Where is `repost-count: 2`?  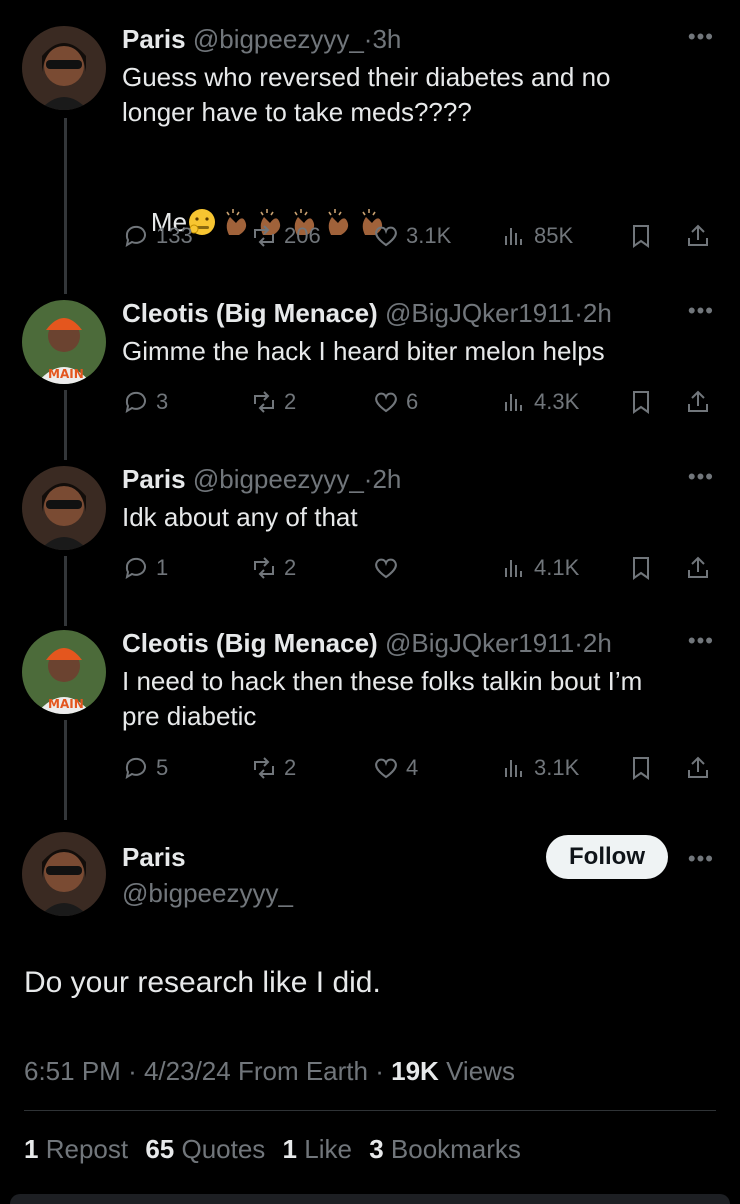 repost-count: 2 is located at coordinates (290, 401).